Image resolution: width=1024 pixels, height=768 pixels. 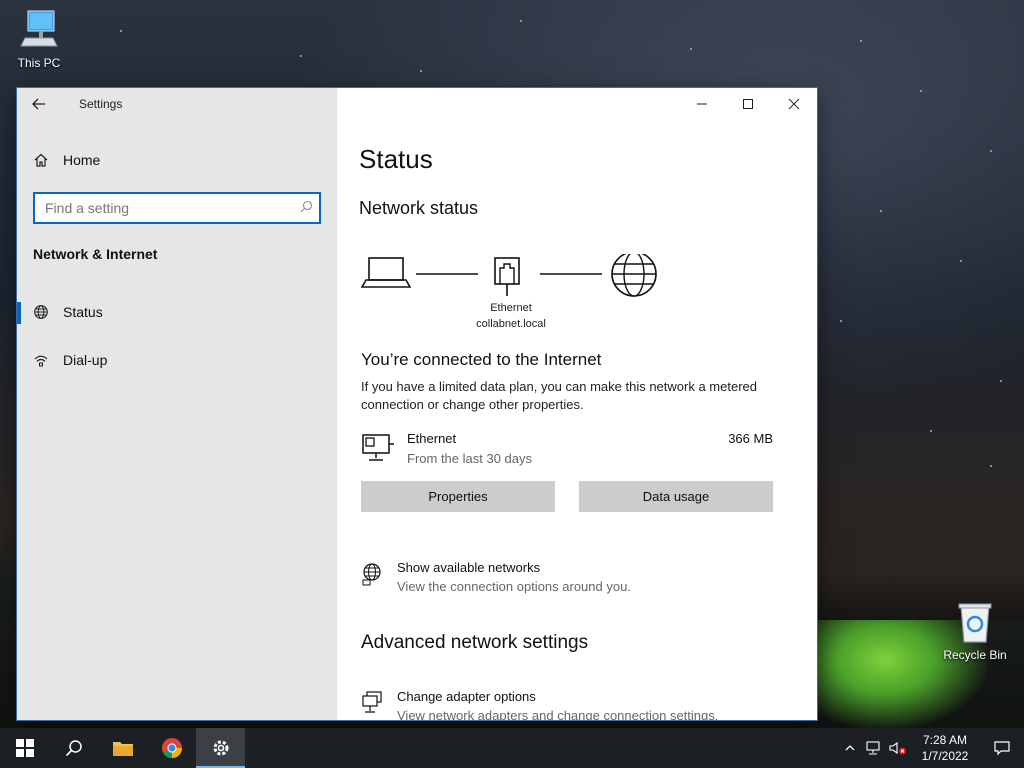 I want to click on dial-up-icon, so click(x=41, y=361).